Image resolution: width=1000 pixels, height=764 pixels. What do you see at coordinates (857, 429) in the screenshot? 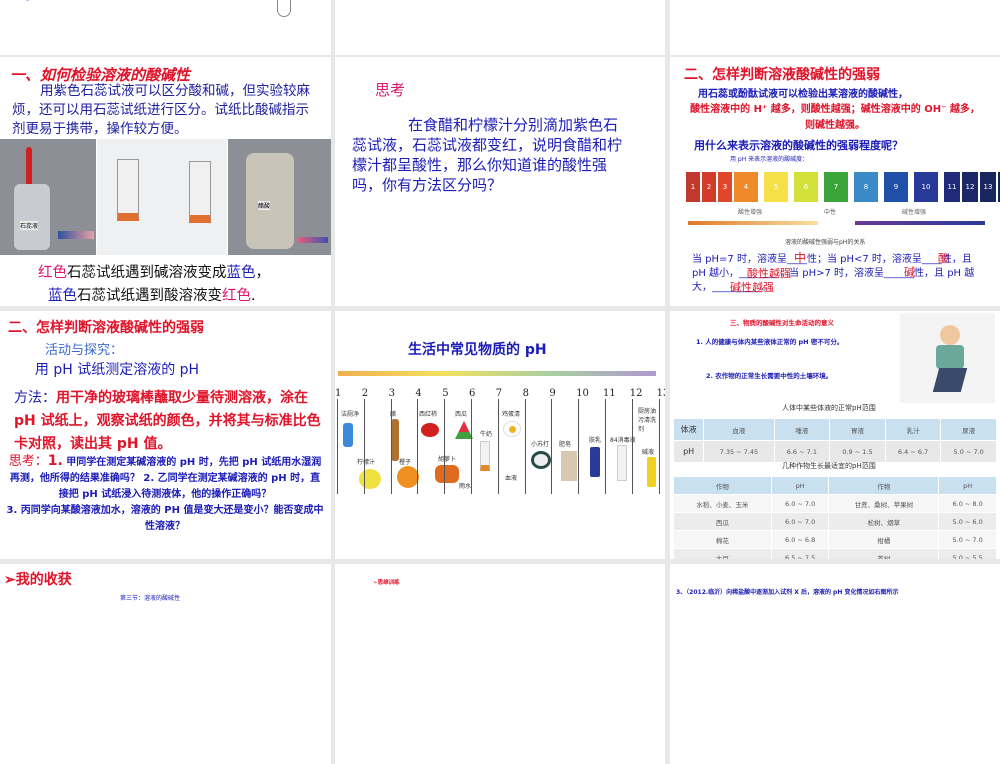
I see `table-cell: 胃液` at bounding box center [857, 429].